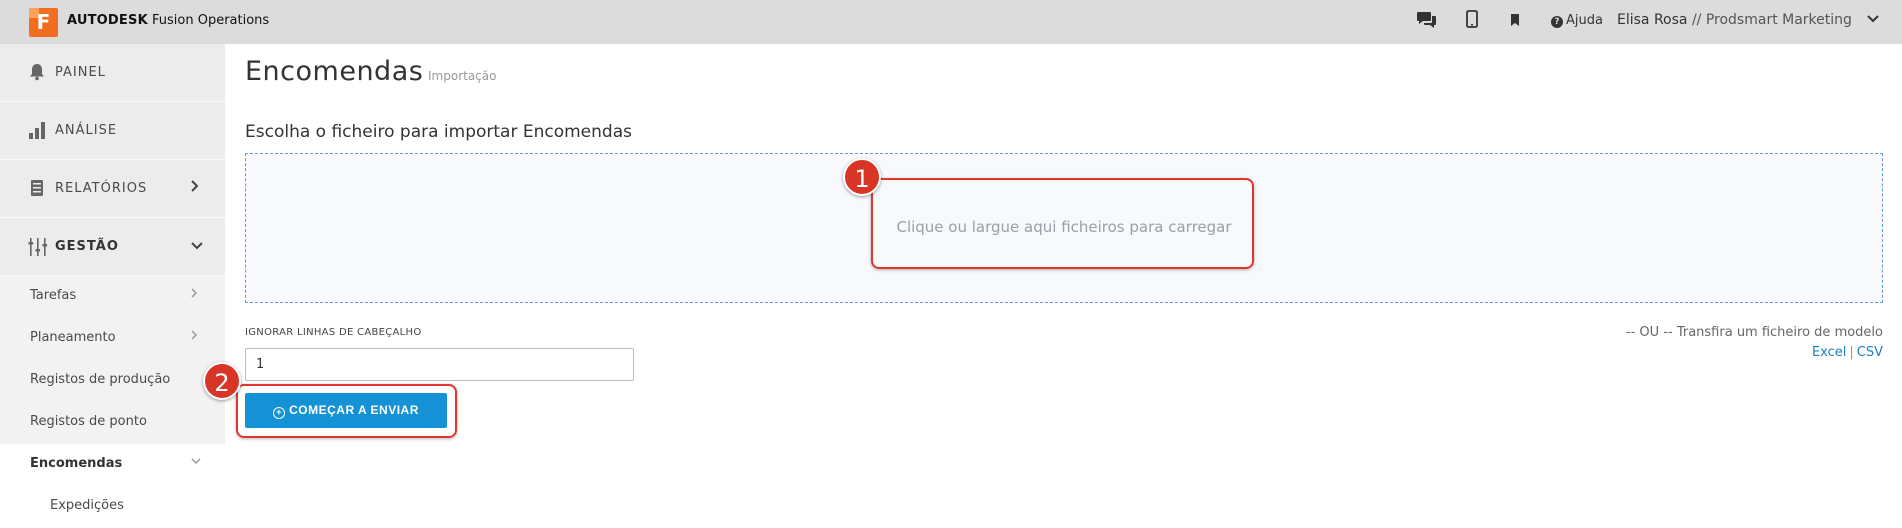 The height and width of the screenshot is (528, 1902). I want to click on sidebar-subitem-registos-producao: Registos de produção, so click(112, 381).